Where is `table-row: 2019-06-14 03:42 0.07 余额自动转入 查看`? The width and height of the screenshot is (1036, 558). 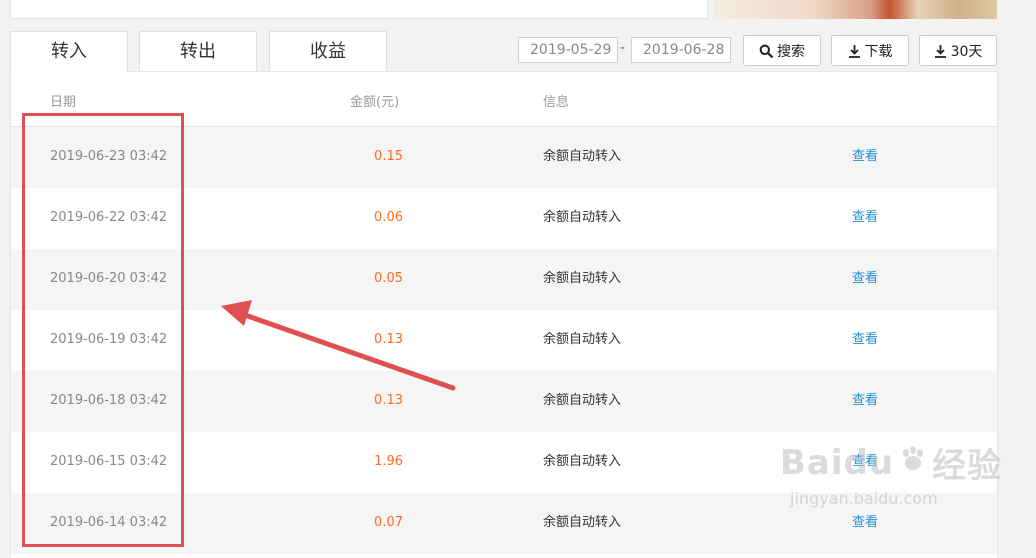
table-row: 2019-06-14 03:42 0.07 余额自动转入 查看 is located at coordinates (504, 523).